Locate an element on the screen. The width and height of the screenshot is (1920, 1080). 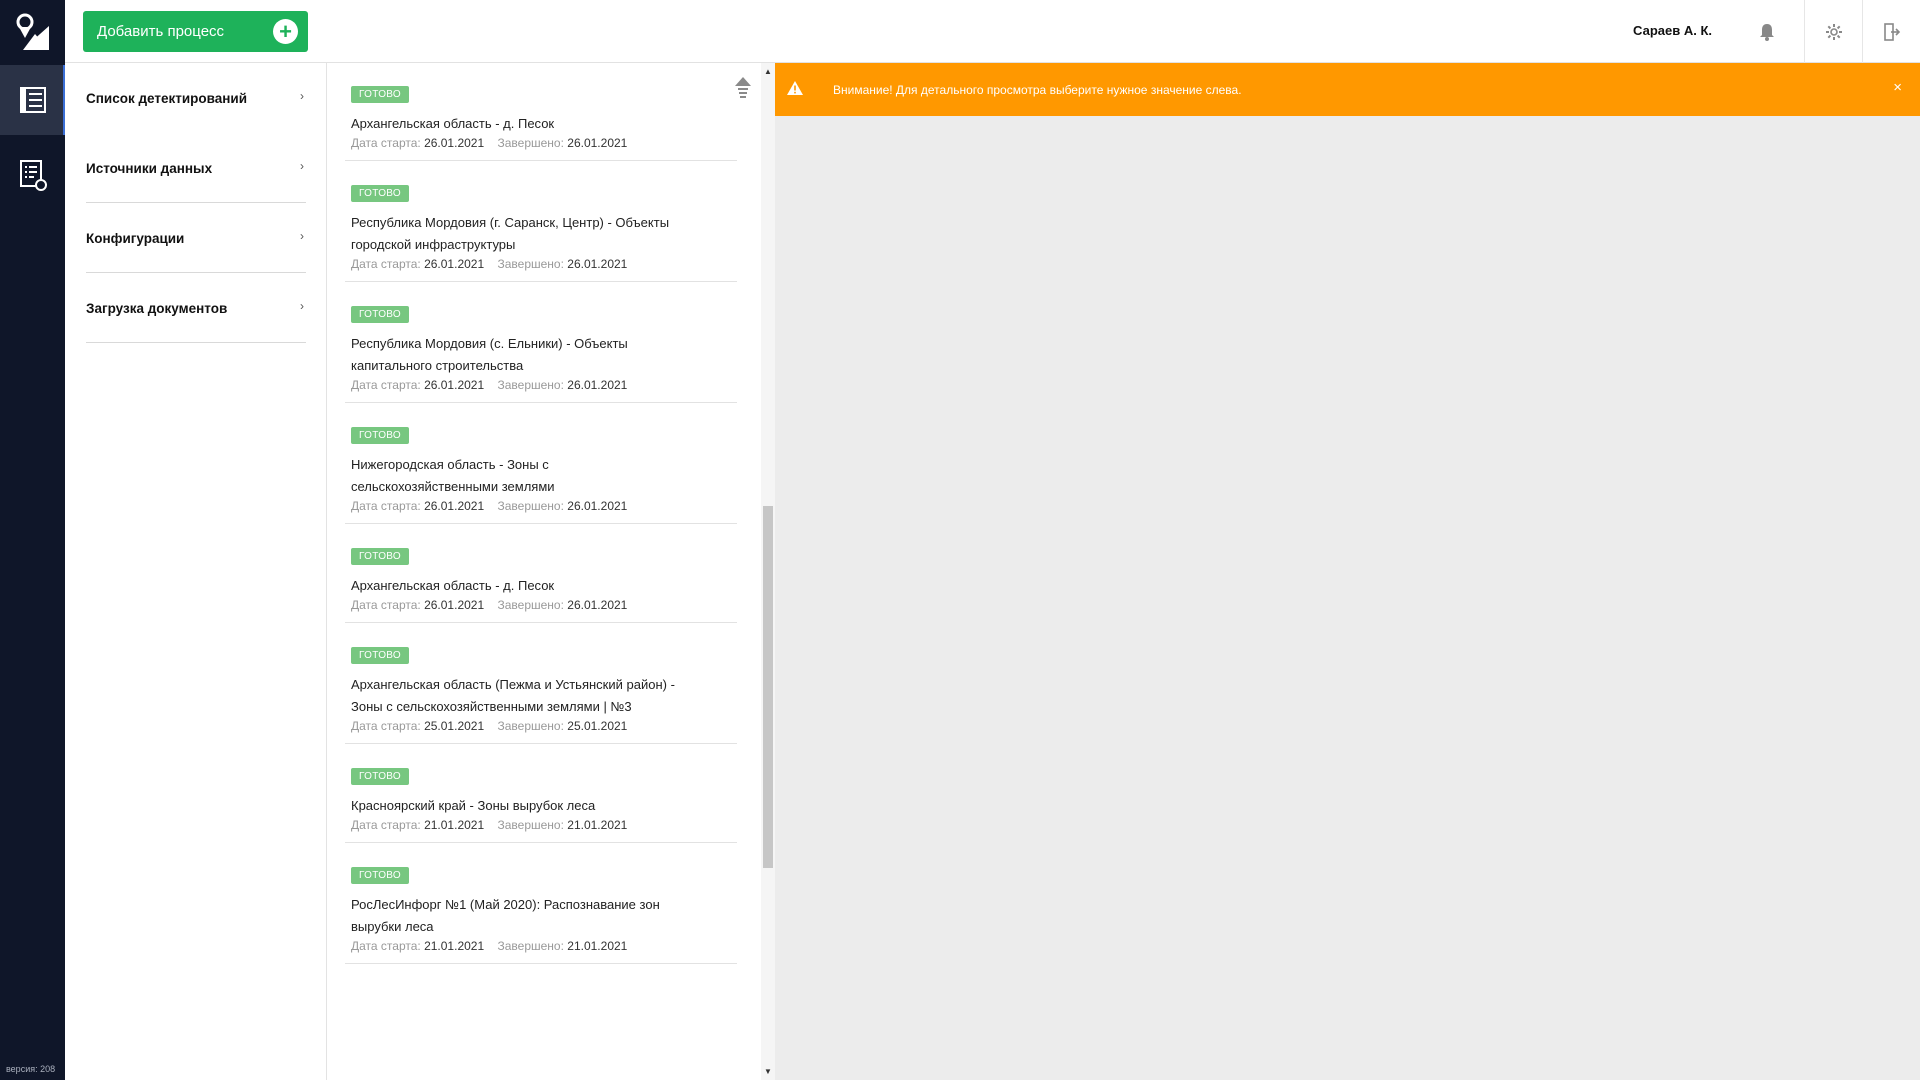
menu-item-data-sources: Источники данных › is located at coordinates (195, 168).